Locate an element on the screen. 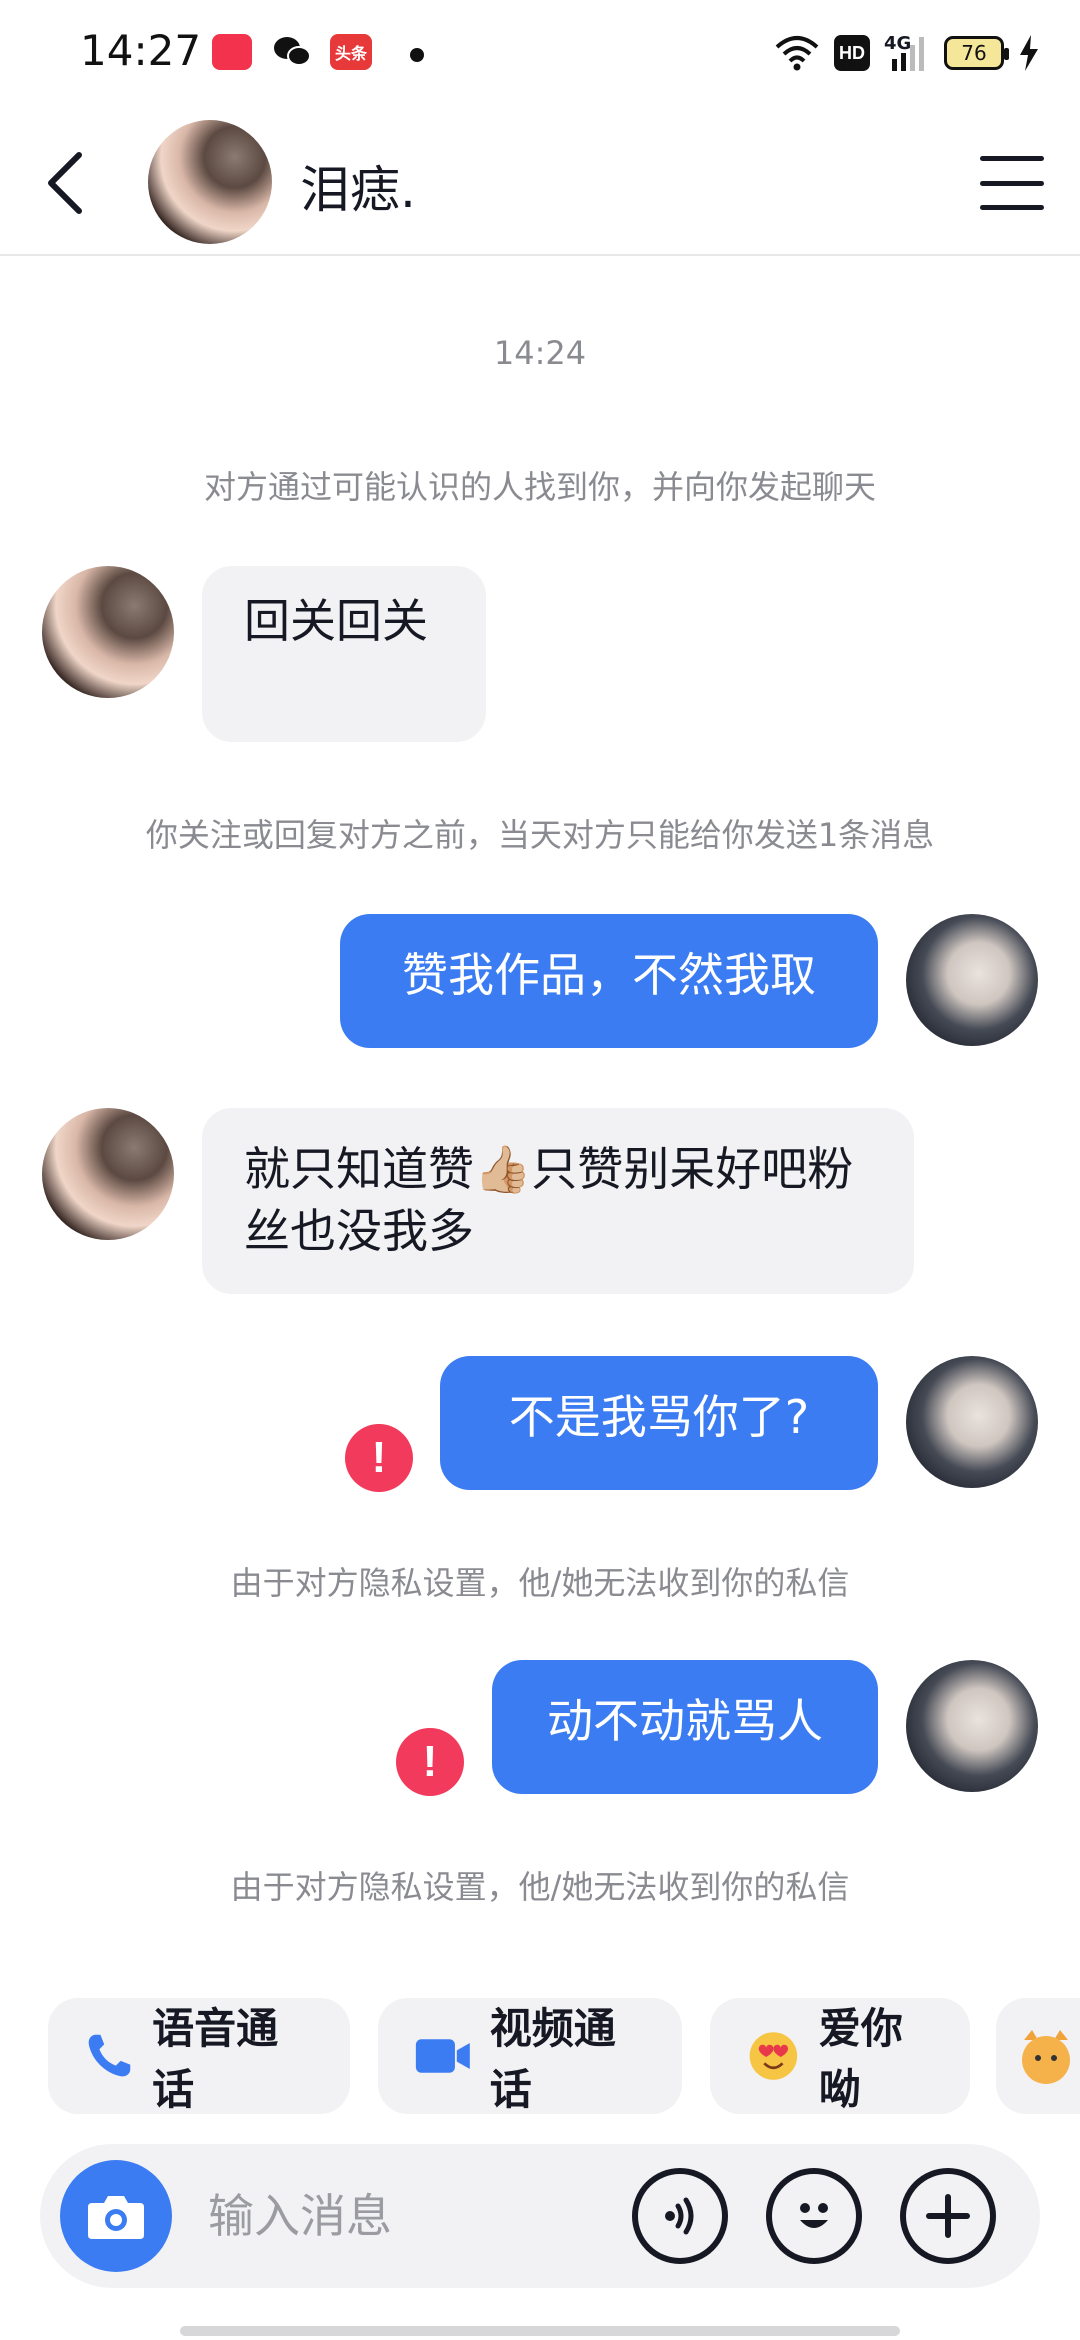 The width and height of the screenshot is (1080, 2340). message-bubble-outgoing: 赞我作品，不然我取 is located at coordinates (609, 981).